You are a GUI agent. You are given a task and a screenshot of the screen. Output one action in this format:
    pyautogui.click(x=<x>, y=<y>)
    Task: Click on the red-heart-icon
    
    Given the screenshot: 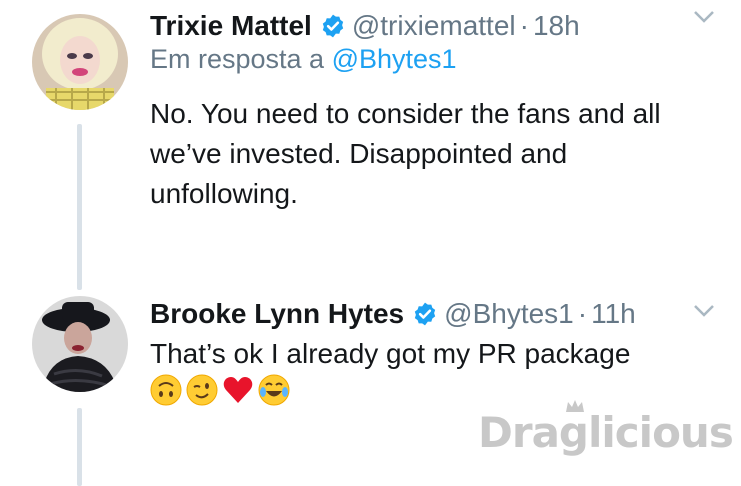 What is the action you would take?
    pyautogui.click(x=238, y=390)
    